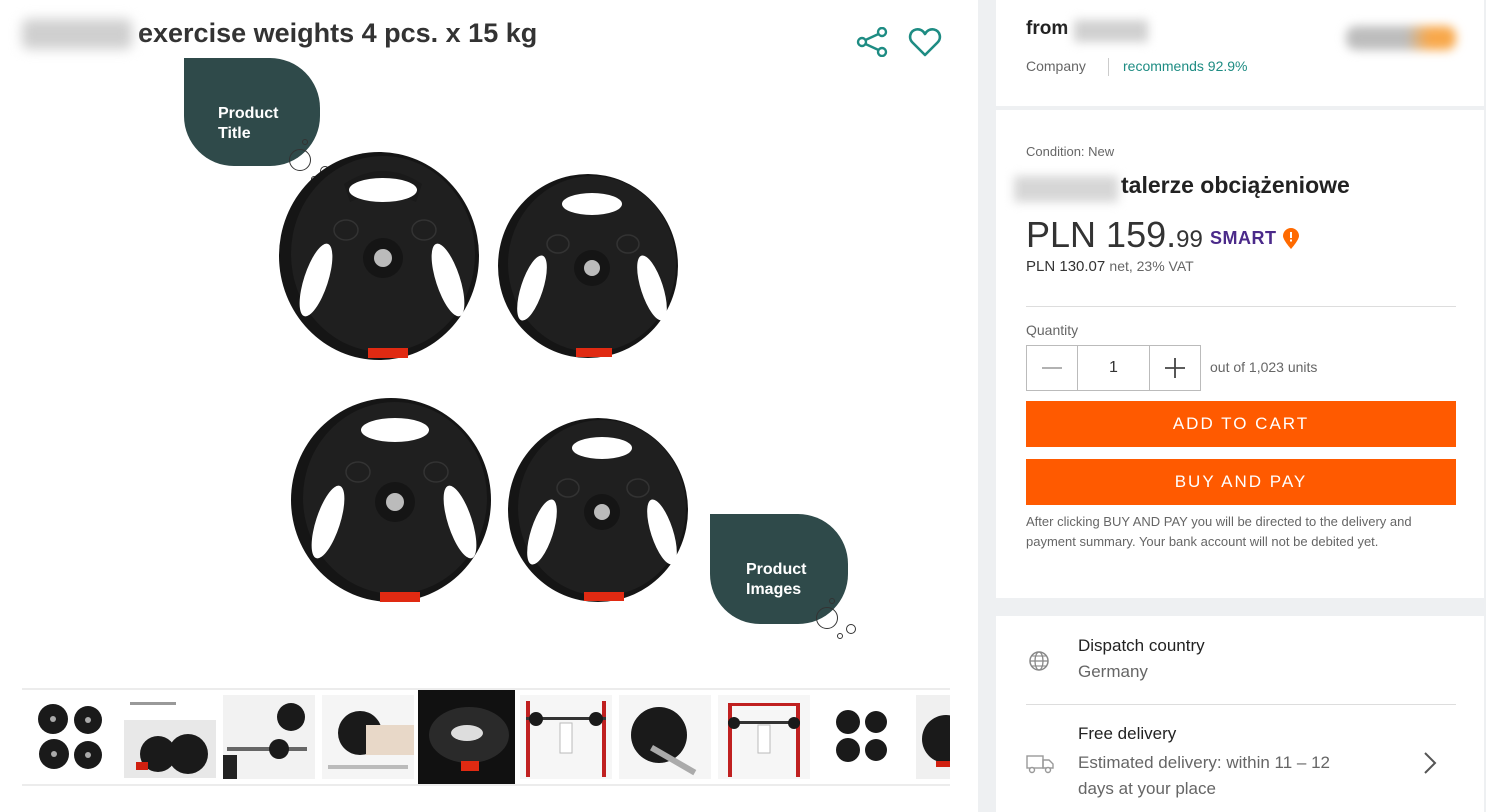  What do you see at coordinates (1243, 238) in the screenshot?
I see `smart-badge: SMART` at bounding box center [1243, 238].